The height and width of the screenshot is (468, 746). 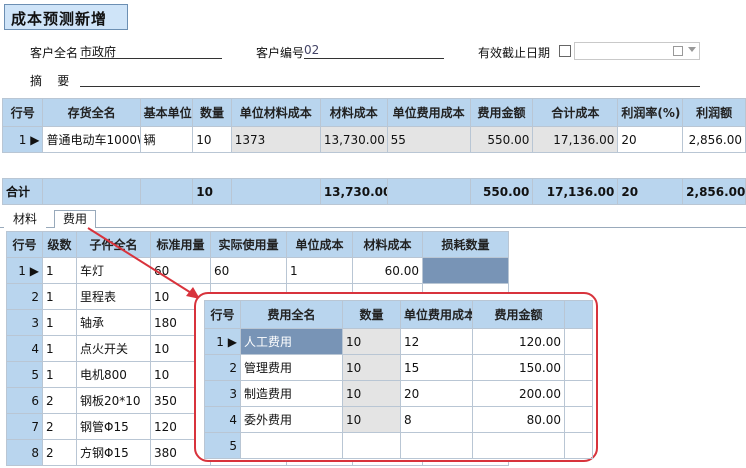 I want to click on row-pointer-icon: ▶, so click(x=232, y=341).